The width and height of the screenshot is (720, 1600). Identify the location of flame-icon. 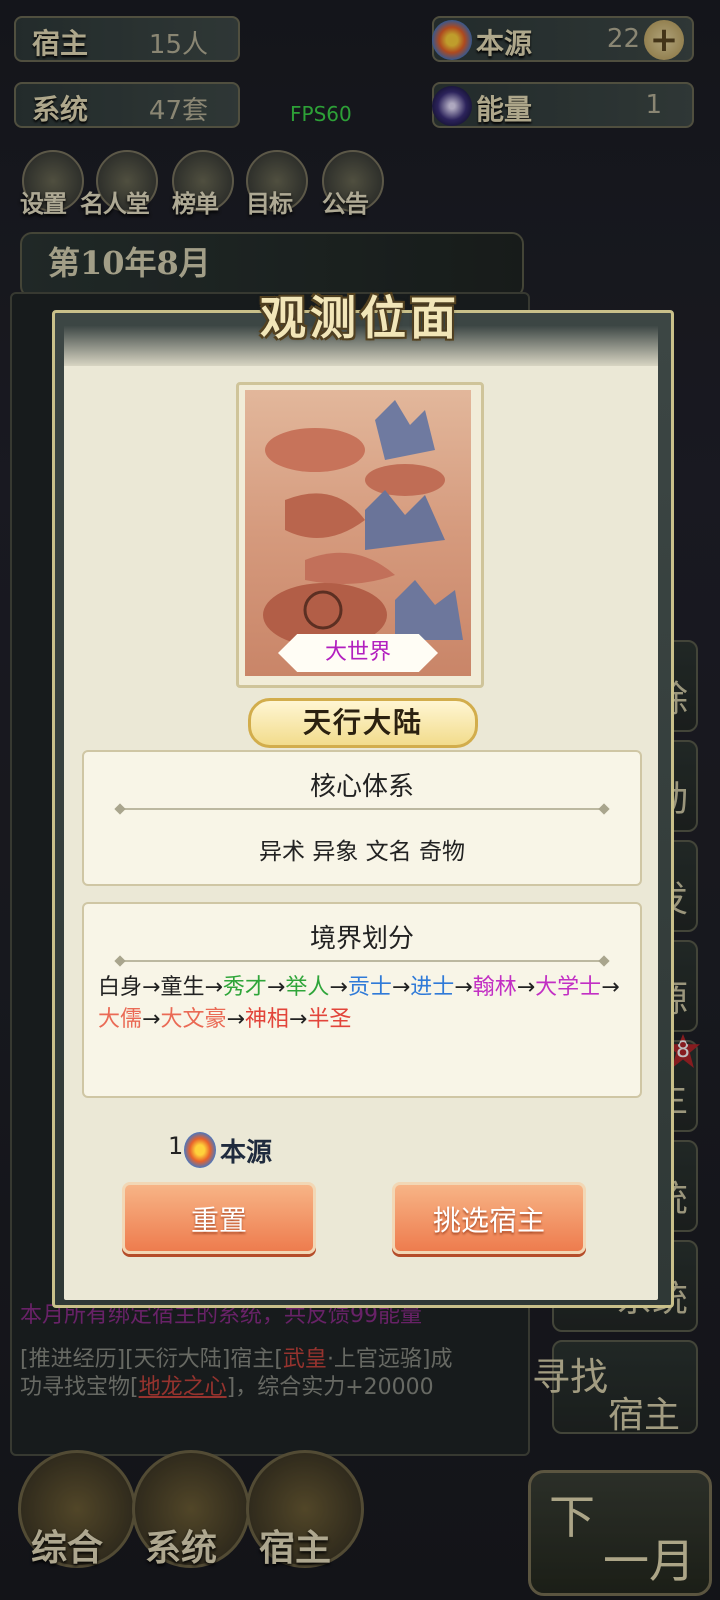
(200, 1150).